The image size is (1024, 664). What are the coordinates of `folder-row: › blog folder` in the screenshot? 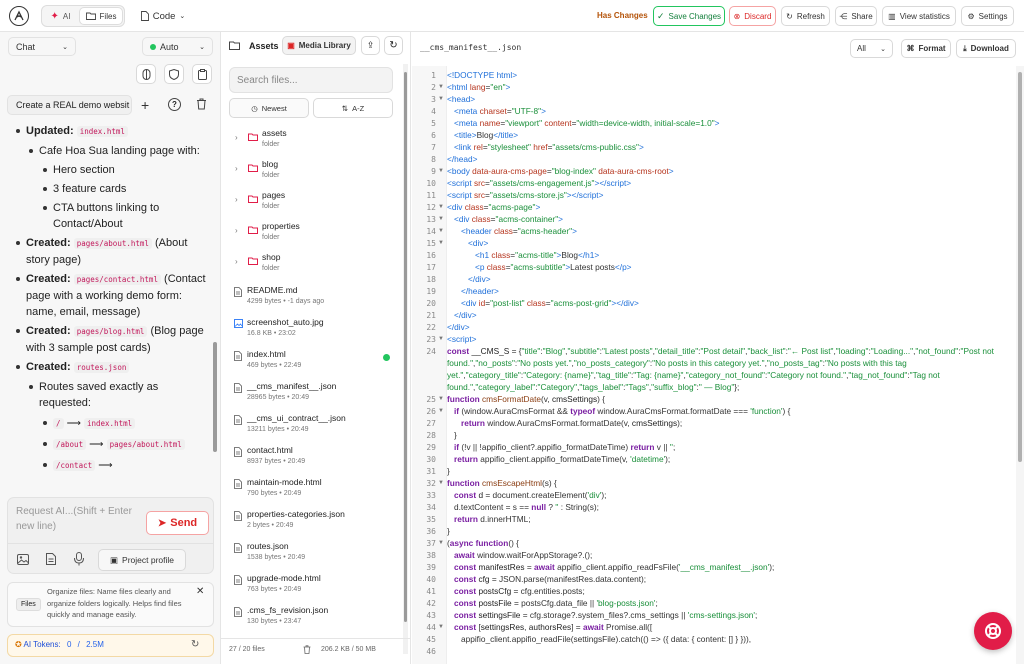 It's located at (312, 172).